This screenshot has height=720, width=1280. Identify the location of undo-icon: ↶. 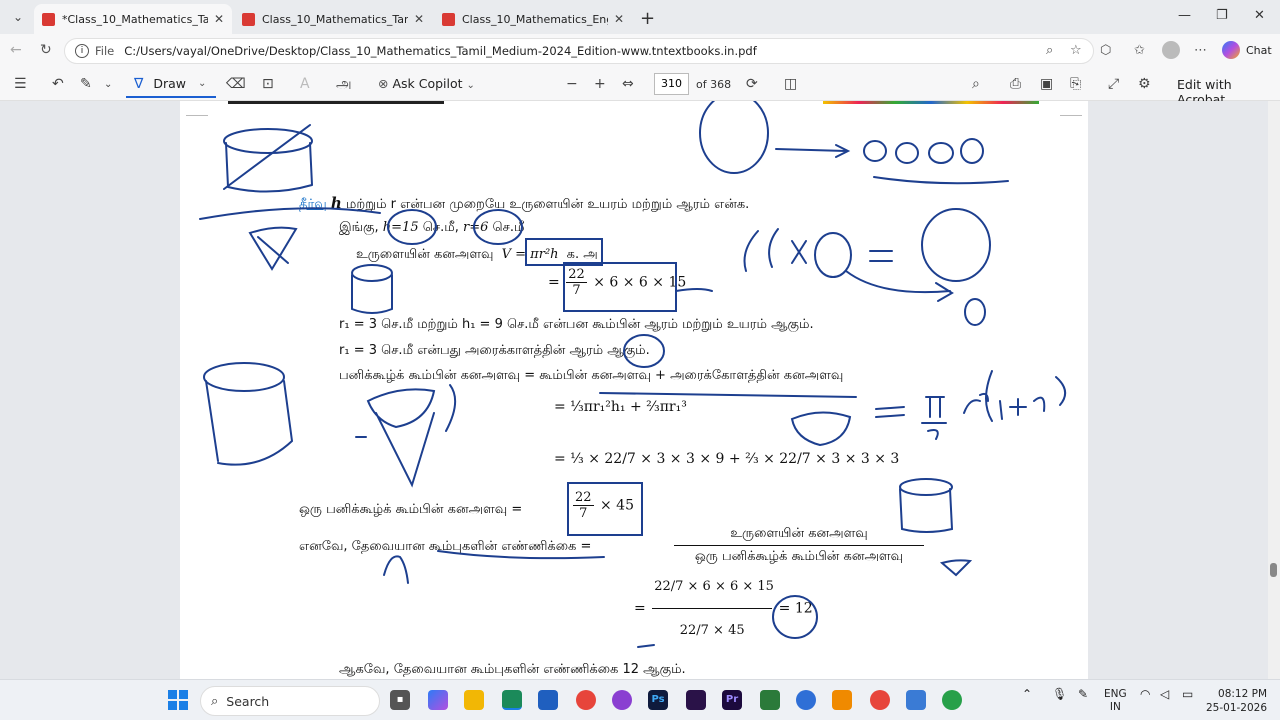
(58, 84).